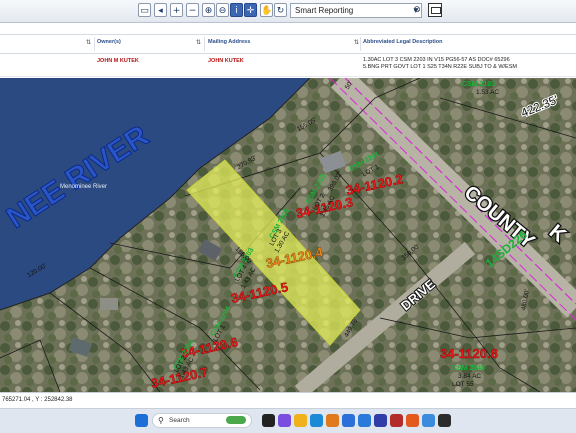 Image resolution: width=576 pixels, height=433 pixels. I want to click on windows-start-icon, so click(141, 420).